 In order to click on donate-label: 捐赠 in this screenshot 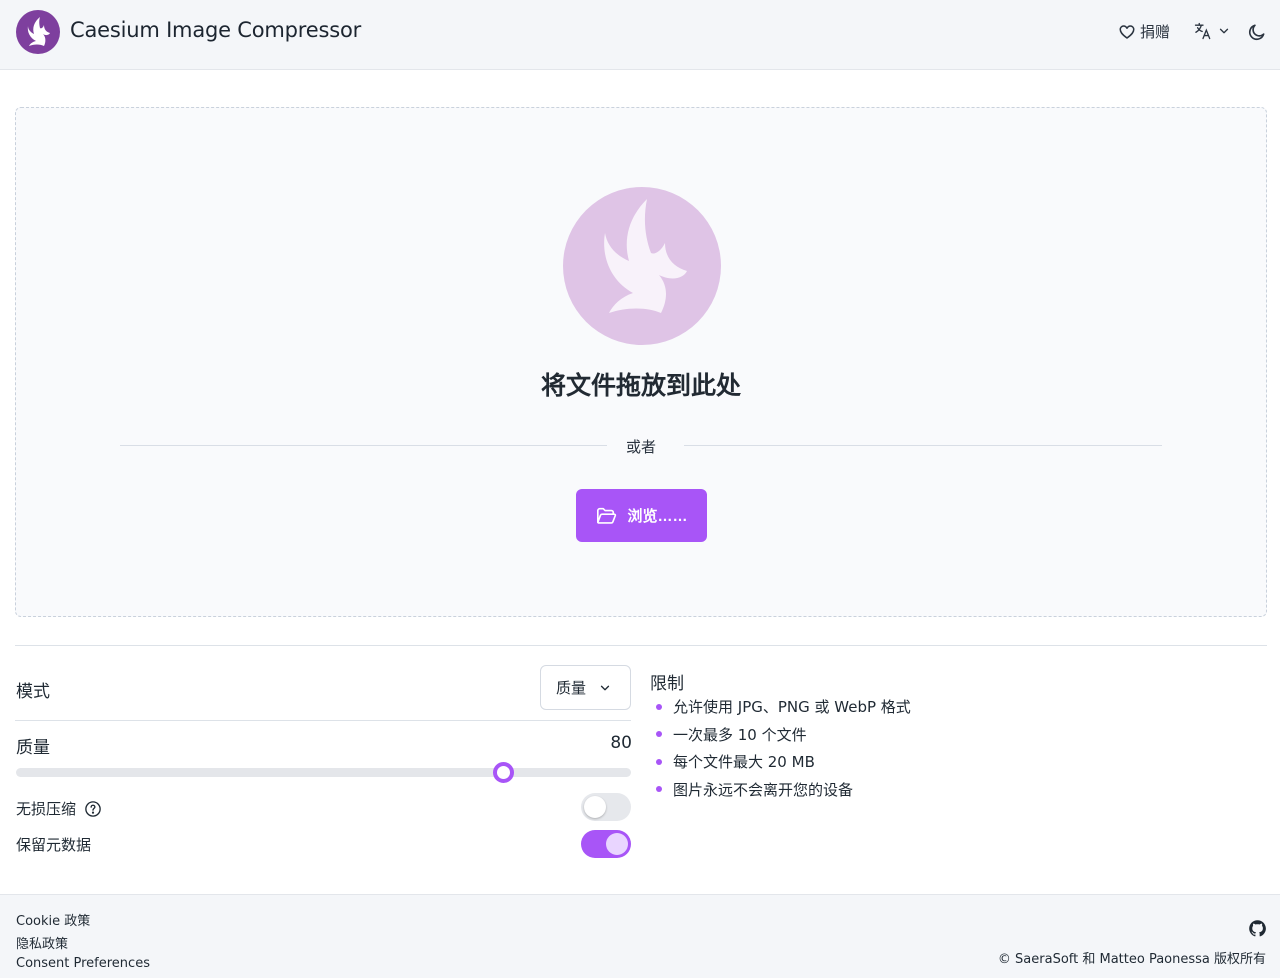, I will do `click(1155, 32)`.